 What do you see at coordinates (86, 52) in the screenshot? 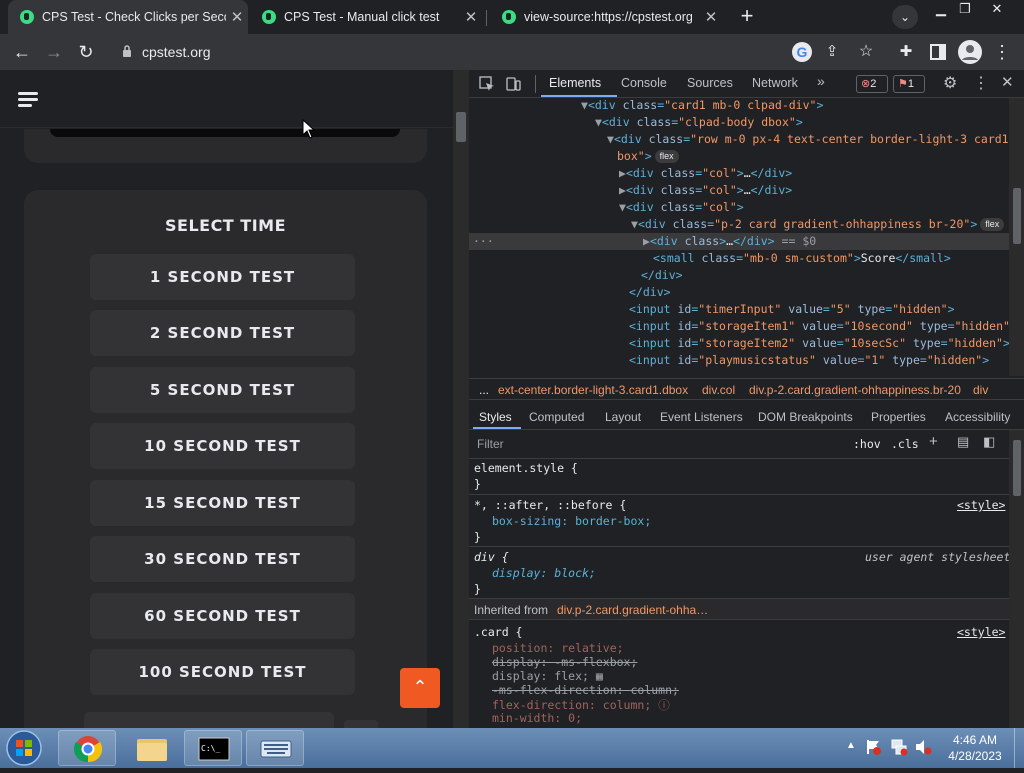
I see `reload-icon: ↻` at bounding box center [86, 52].